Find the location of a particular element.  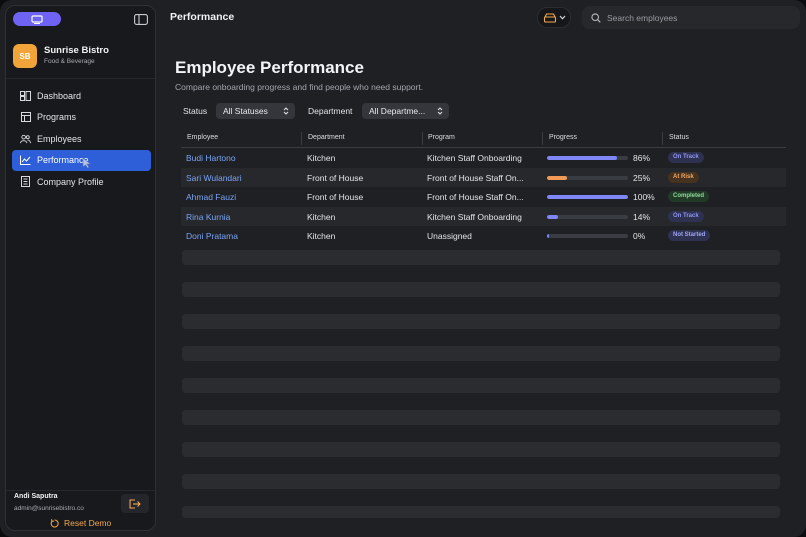

logout-icon is located at coordinates (135, 503).